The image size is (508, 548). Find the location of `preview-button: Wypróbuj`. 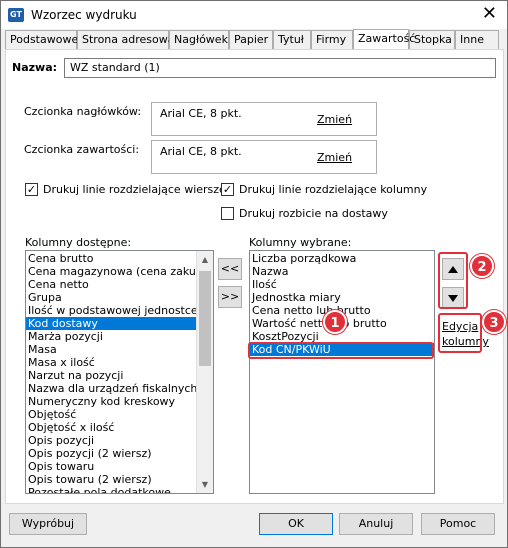

preview-button: Wypróbuj is located at coordinates (48, 524).